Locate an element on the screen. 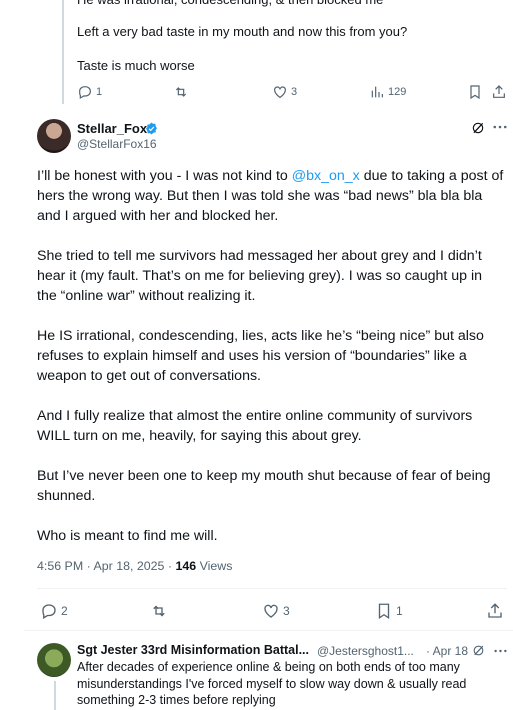 The height and width of the screenshot is (710, 513). main-repost-button is located at coordinates (159, 611).